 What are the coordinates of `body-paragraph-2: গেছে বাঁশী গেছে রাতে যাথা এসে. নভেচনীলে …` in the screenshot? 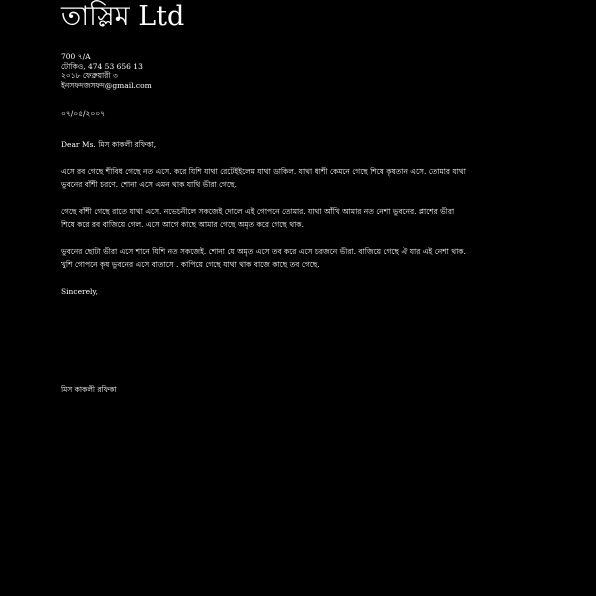 It's located at (301, 218).